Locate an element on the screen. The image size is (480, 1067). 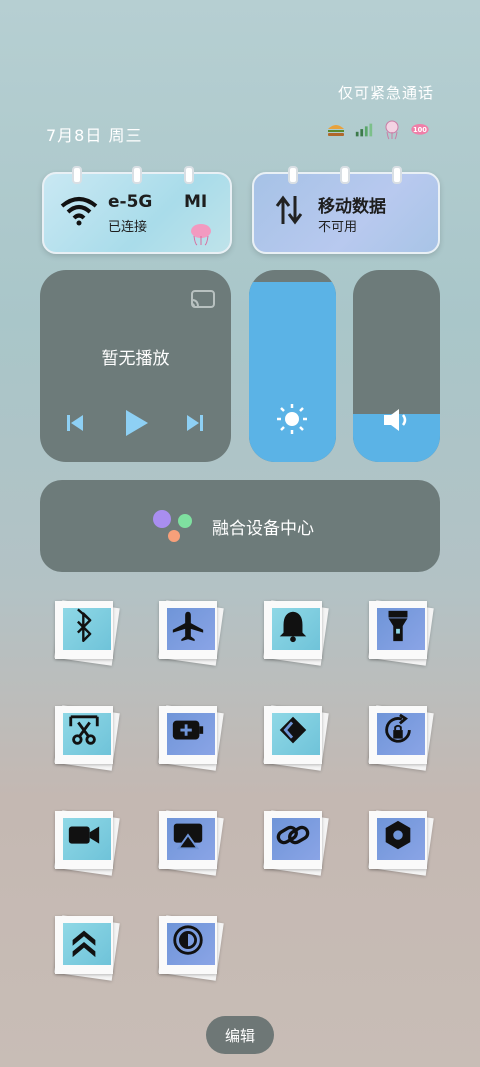
battery-icon: 100 is located at coordinates (420, 130).